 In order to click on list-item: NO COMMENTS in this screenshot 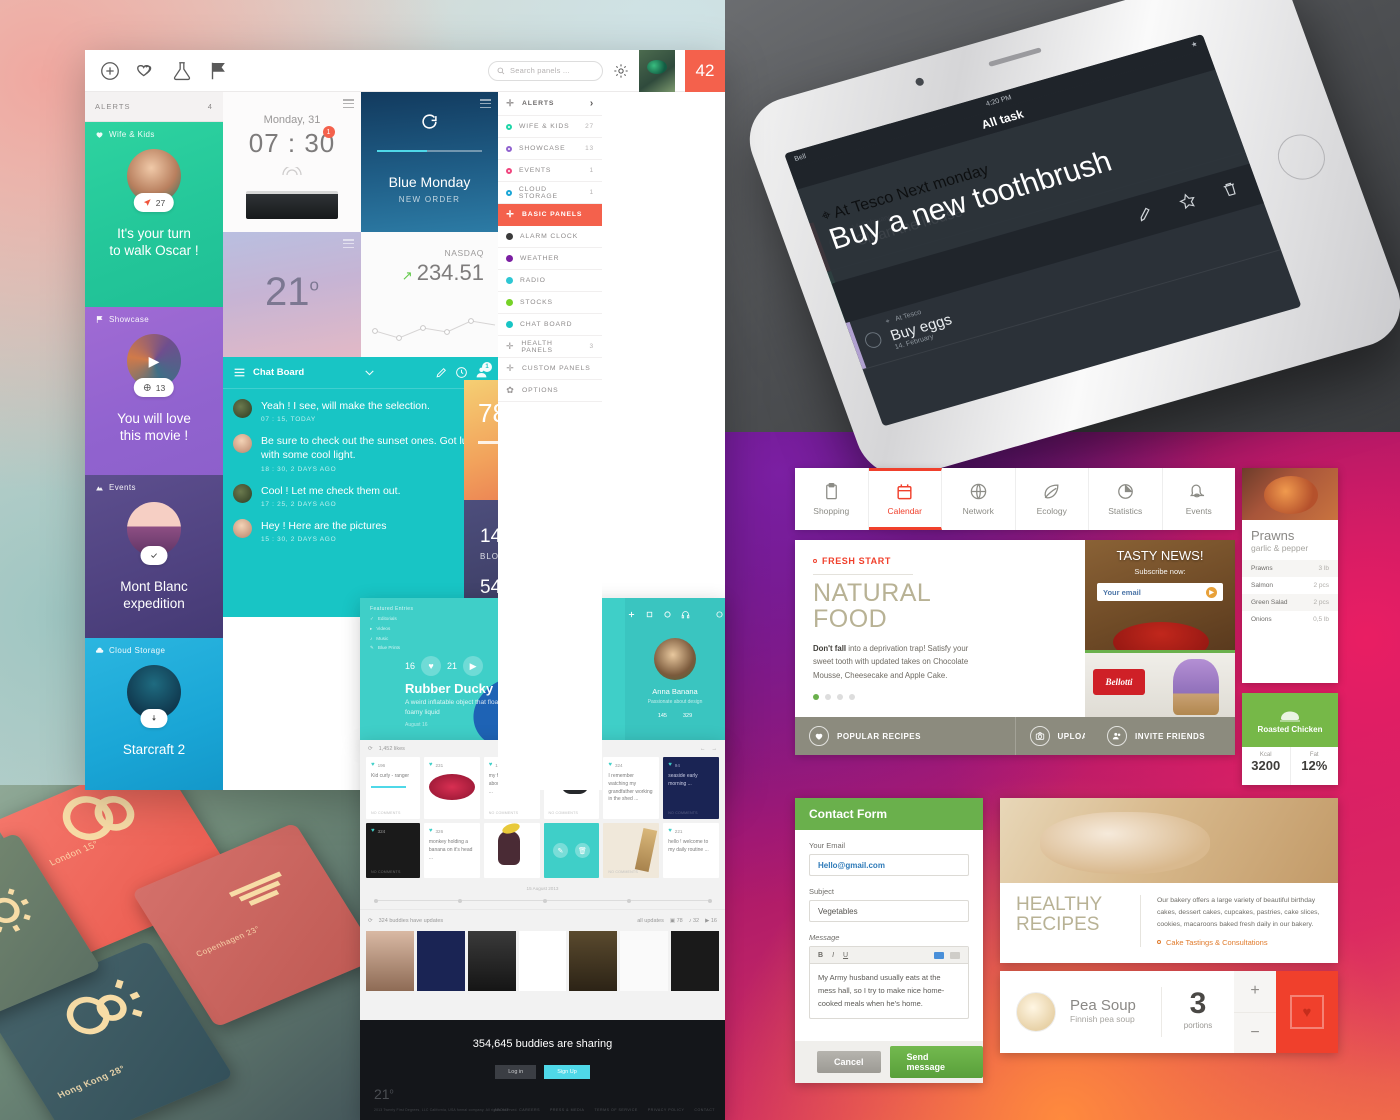, I will do `click(631, 850)`.